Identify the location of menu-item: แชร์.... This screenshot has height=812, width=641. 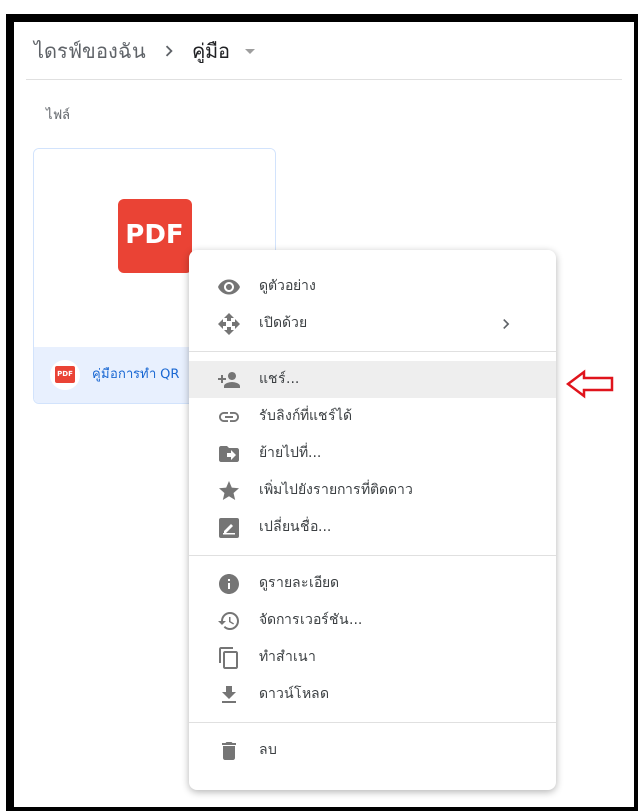
(372, 379).